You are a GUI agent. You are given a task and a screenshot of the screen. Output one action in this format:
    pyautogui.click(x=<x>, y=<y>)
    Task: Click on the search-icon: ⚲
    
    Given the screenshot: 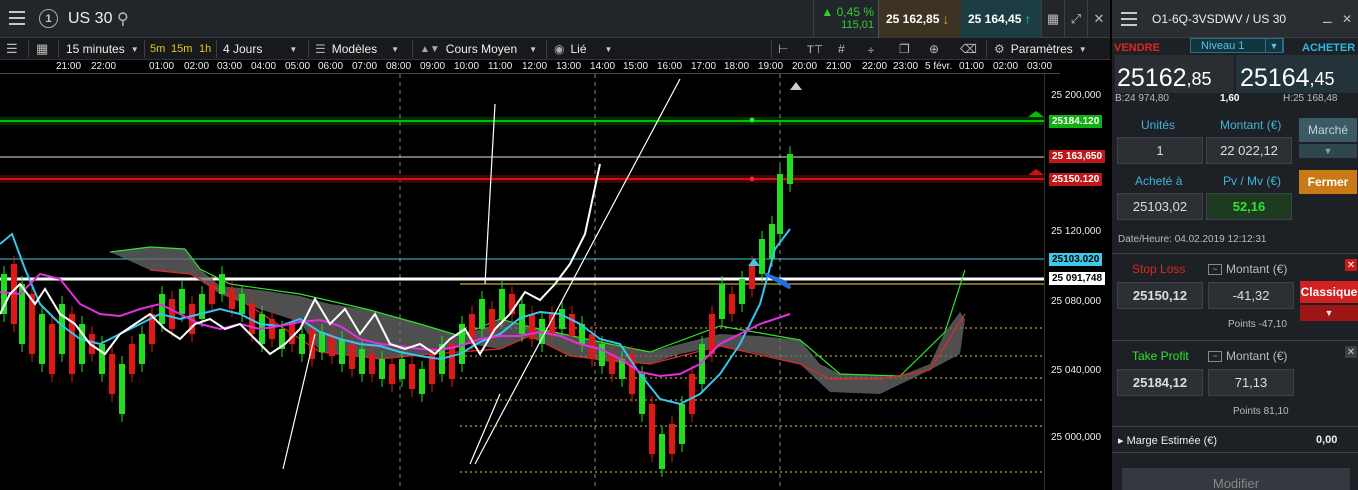 What is the action you would take?
    pyautogui.click(x=123, y=19)
    